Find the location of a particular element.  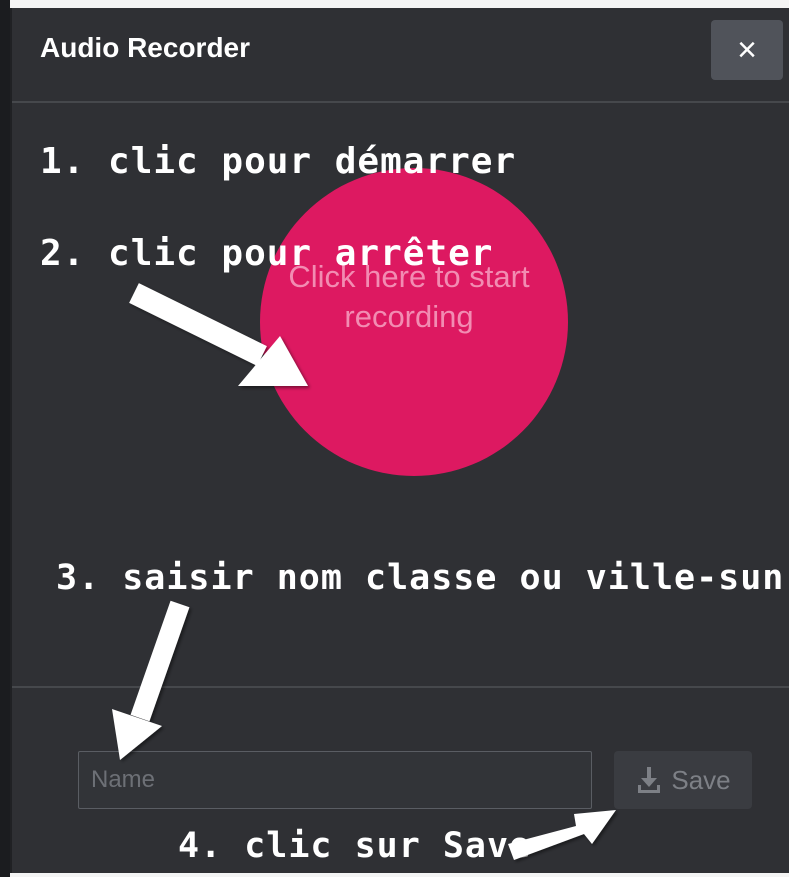

close-icon: × is located at coordinates (747, 50).